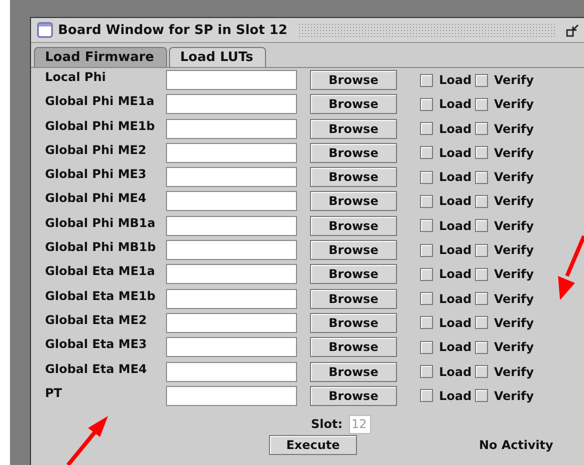  I want to click on window-title: Board Window for SP in Slot 12, so click(173, 30).